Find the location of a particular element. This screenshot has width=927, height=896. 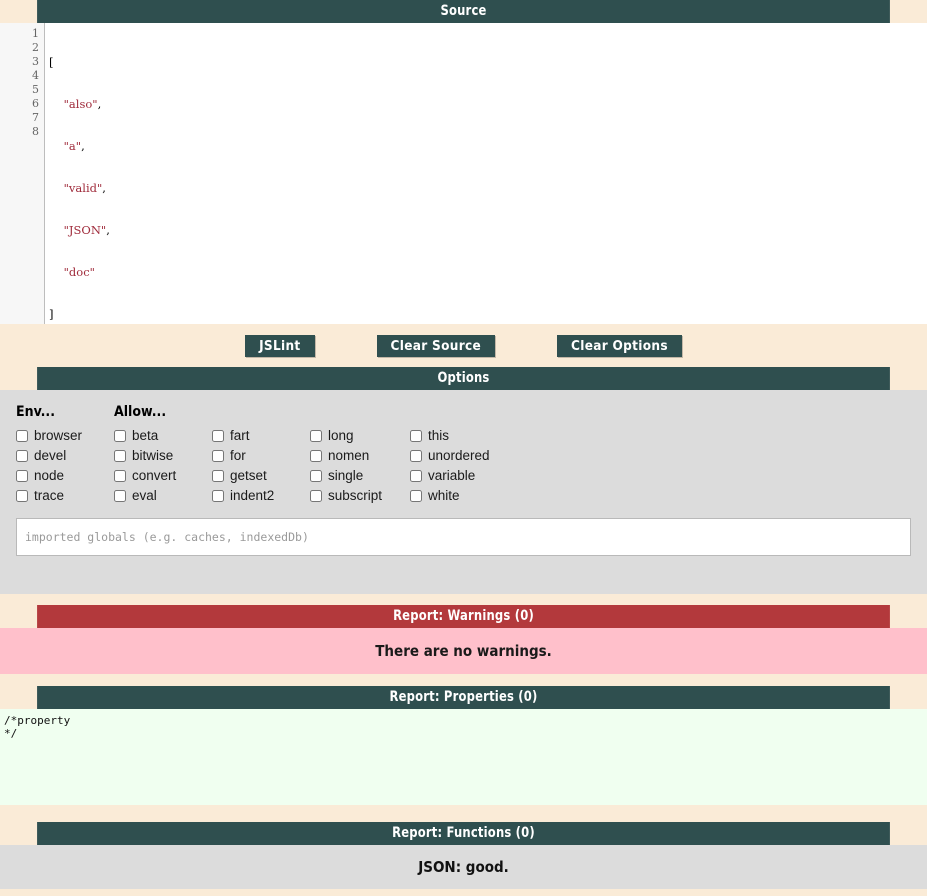

option-variable: variable is located at coordinates (460, 476).